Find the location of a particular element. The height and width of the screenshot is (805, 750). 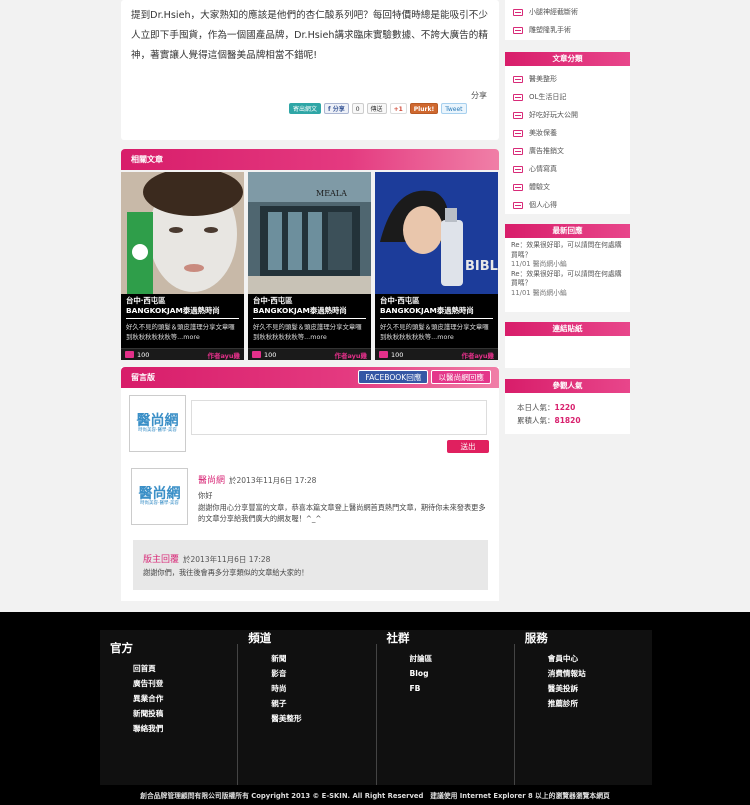

email-share-button: 寄出網文 is located at coordinates (305, 108).